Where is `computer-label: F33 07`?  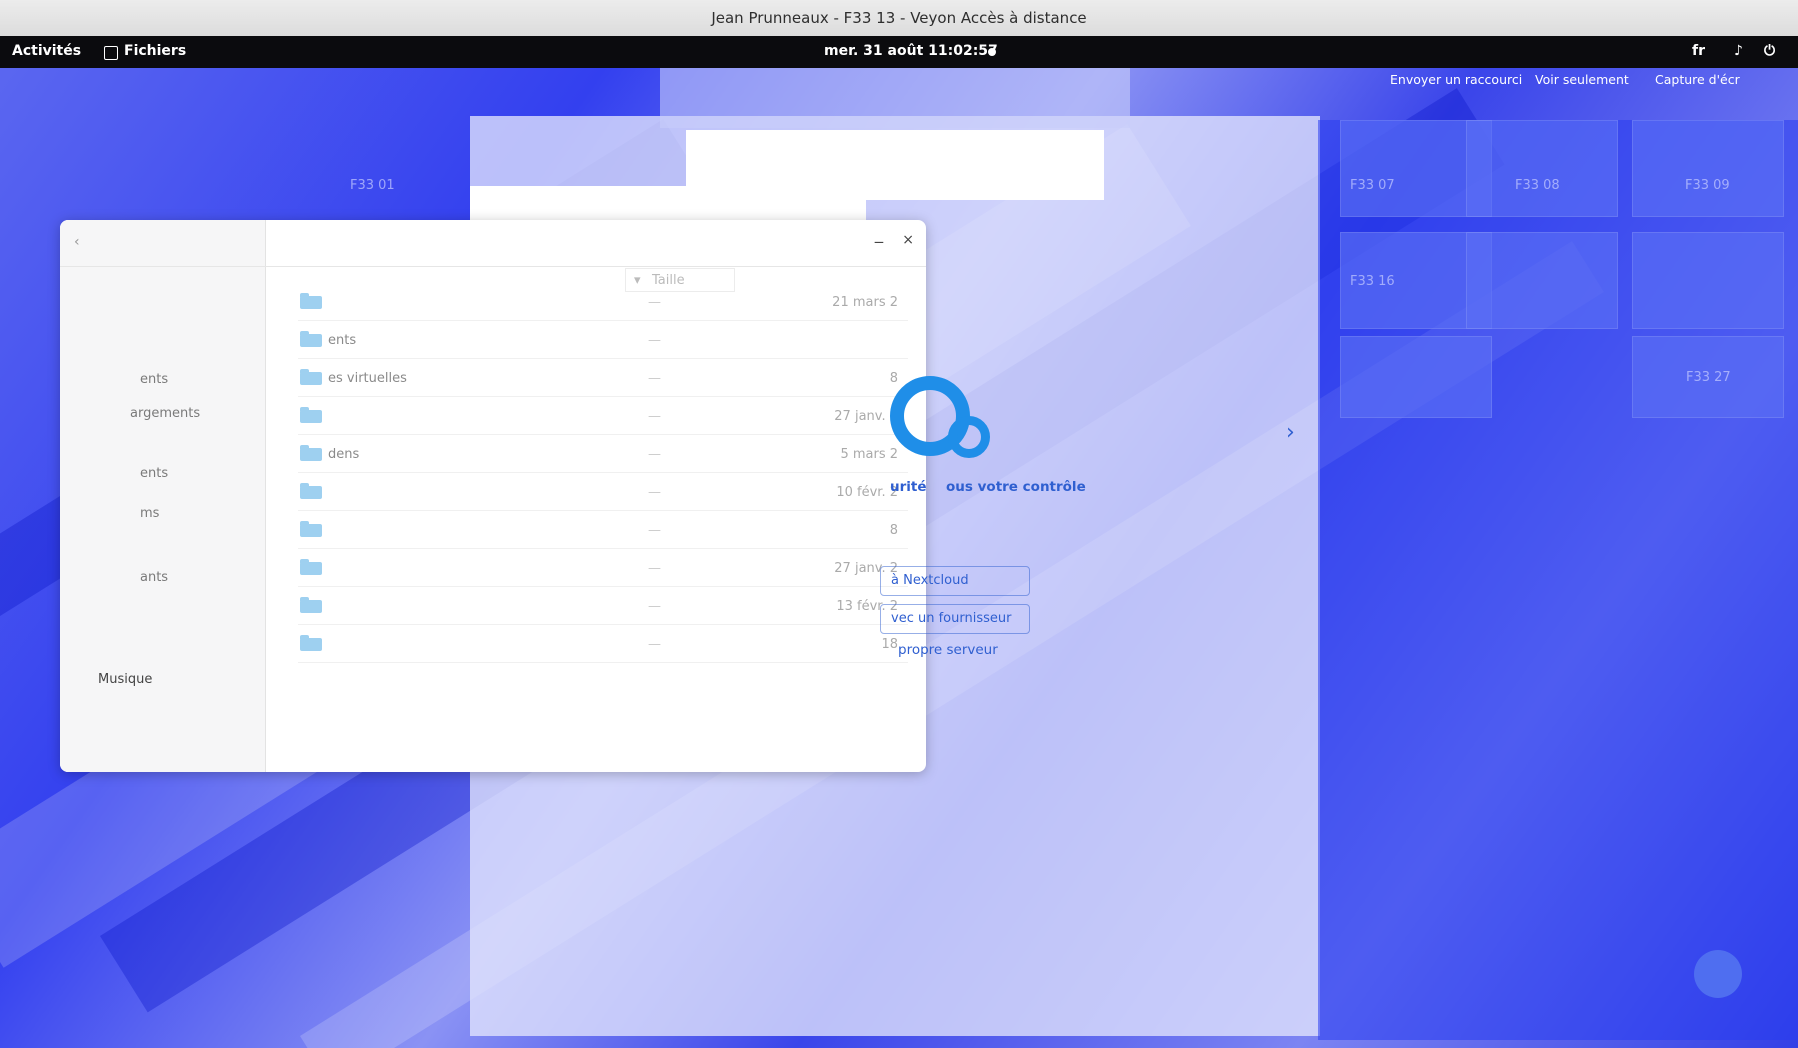 computer-label: F33 07 is located at coordinates (1372, 185).